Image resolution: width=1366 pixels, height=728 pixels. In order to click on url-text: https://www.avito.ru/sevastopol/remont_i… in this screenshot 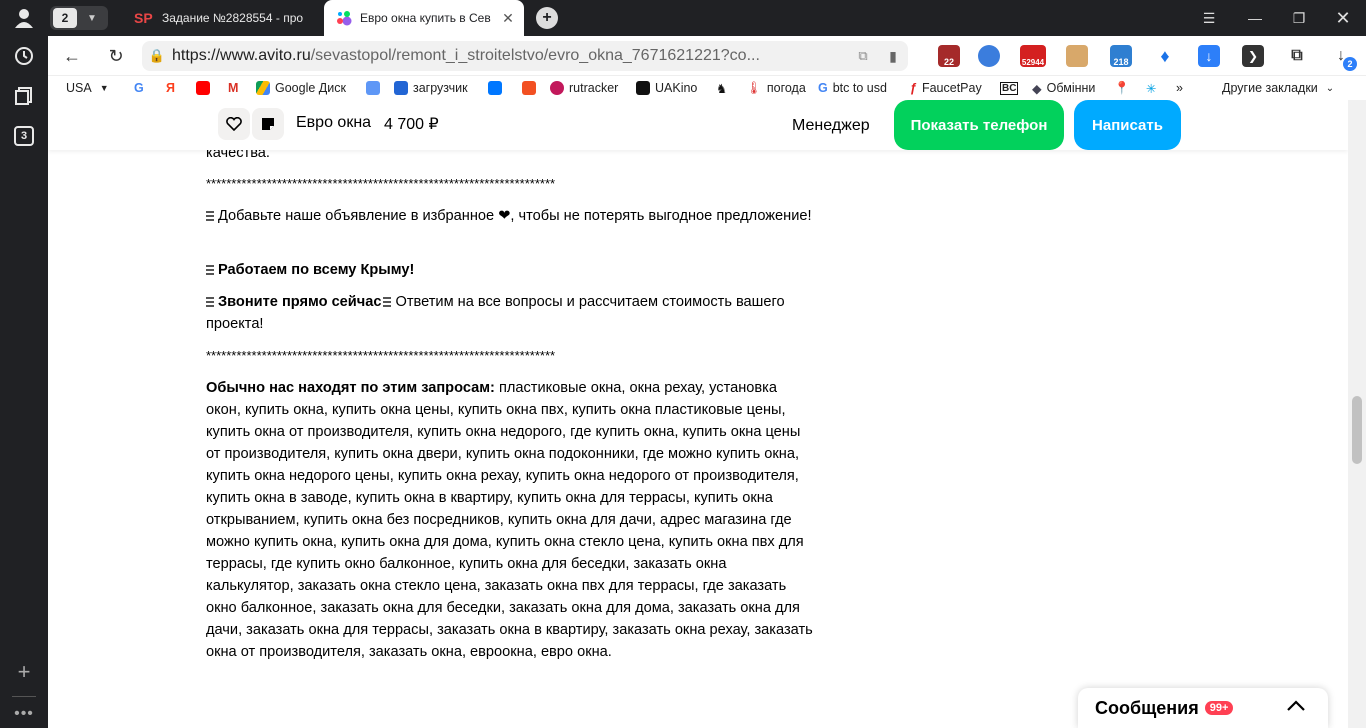, I will do `click(466, 55)`.